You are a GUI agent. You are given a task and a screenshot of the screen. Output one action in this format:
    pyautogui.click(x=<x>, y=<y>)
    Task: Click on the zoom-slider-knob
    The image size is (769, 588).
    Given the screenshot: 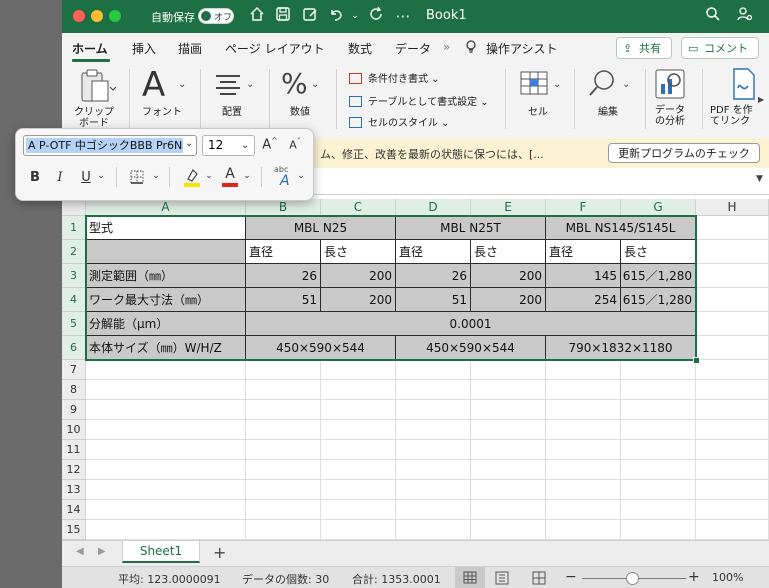 What is the action you would take?
    pyautogui.click(x=632, y=578)
    